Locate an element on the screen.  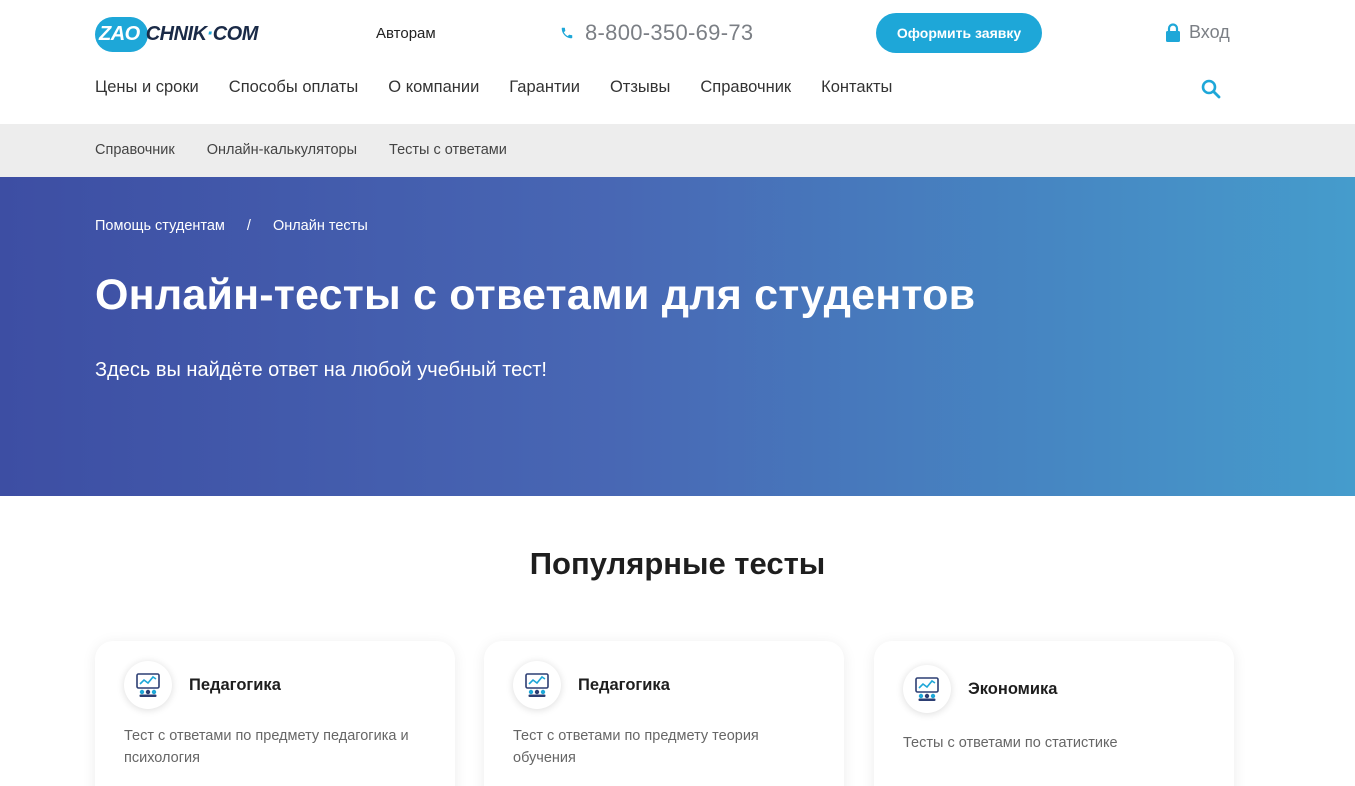
test-card: Экономика Тесты с ответами по статистике is located at coordinates (1054, 713).